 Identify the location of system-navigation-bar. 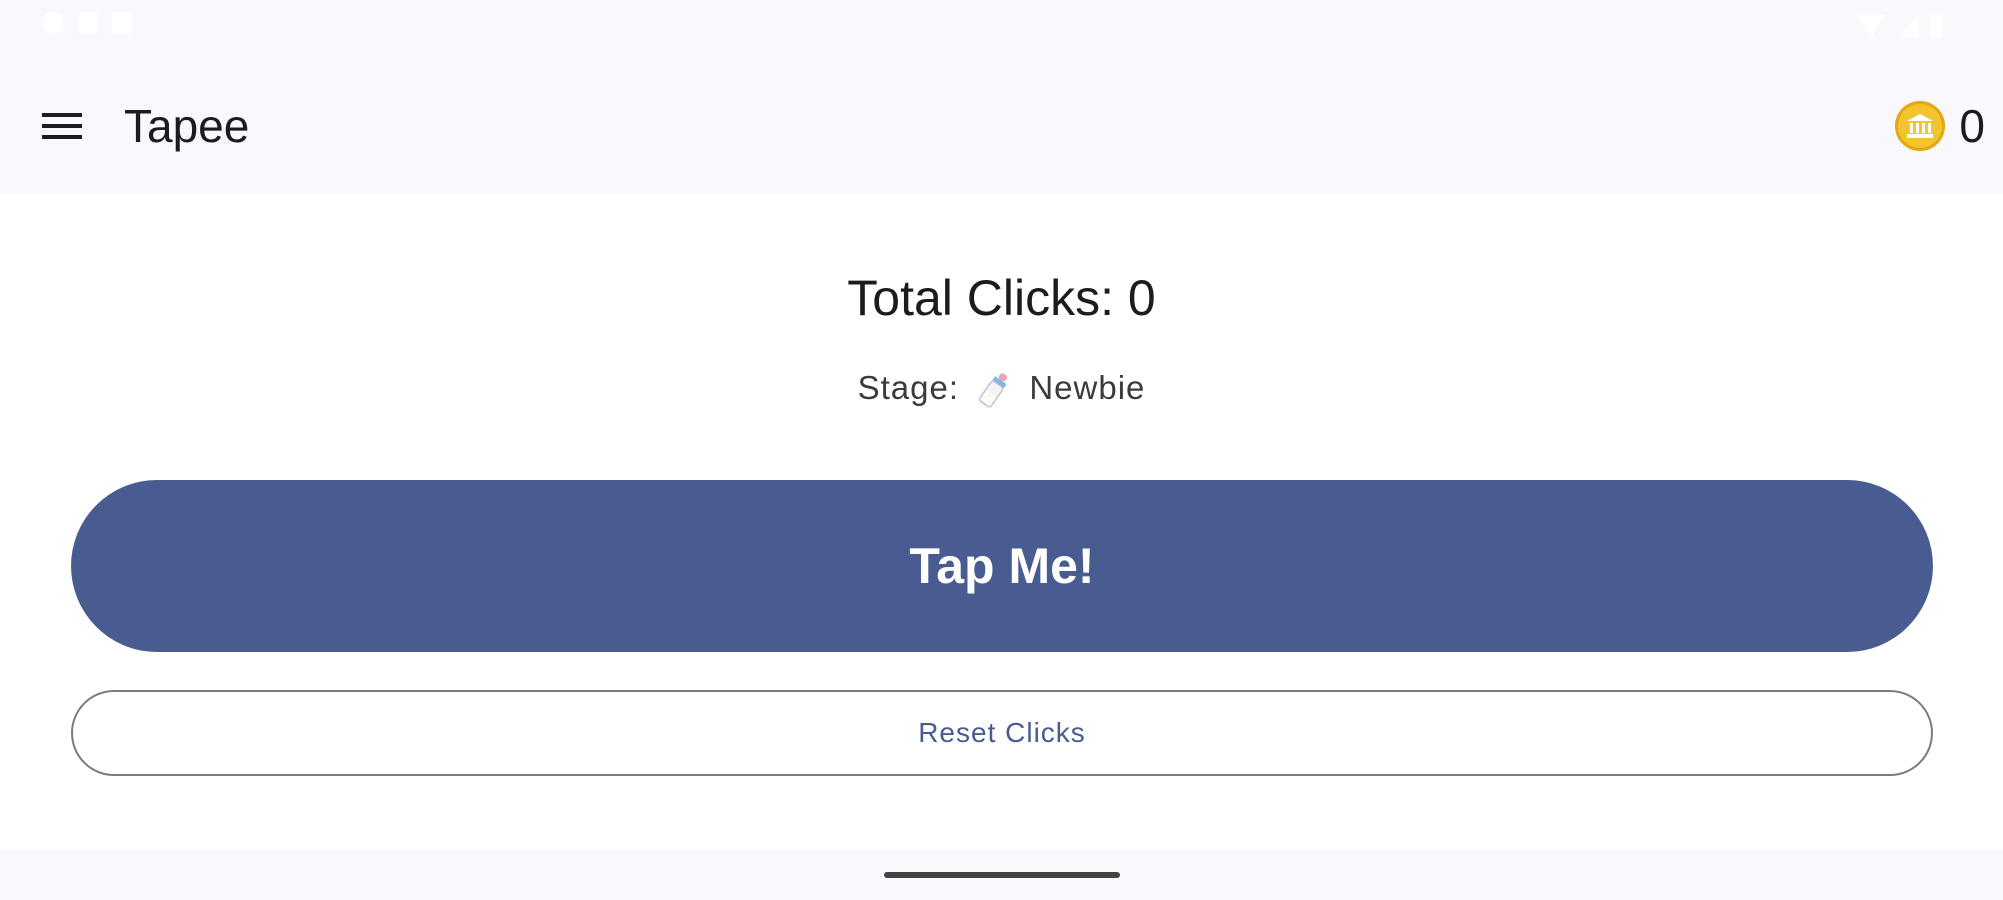
(1001, 875).